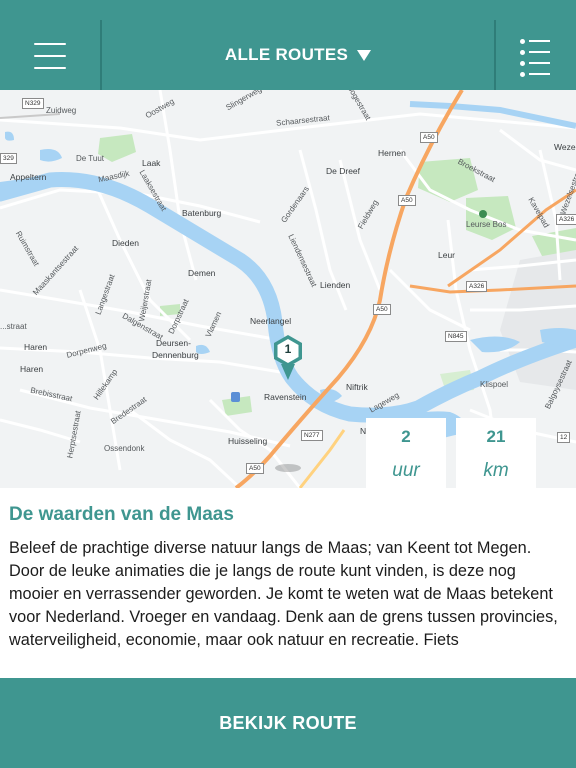 This screenshot has height=768, width=576. What do you see at coordinates (121, 514) in the screenshot?
I see `route-title: De waarden van de Maas` at bounding box center [121, 514].